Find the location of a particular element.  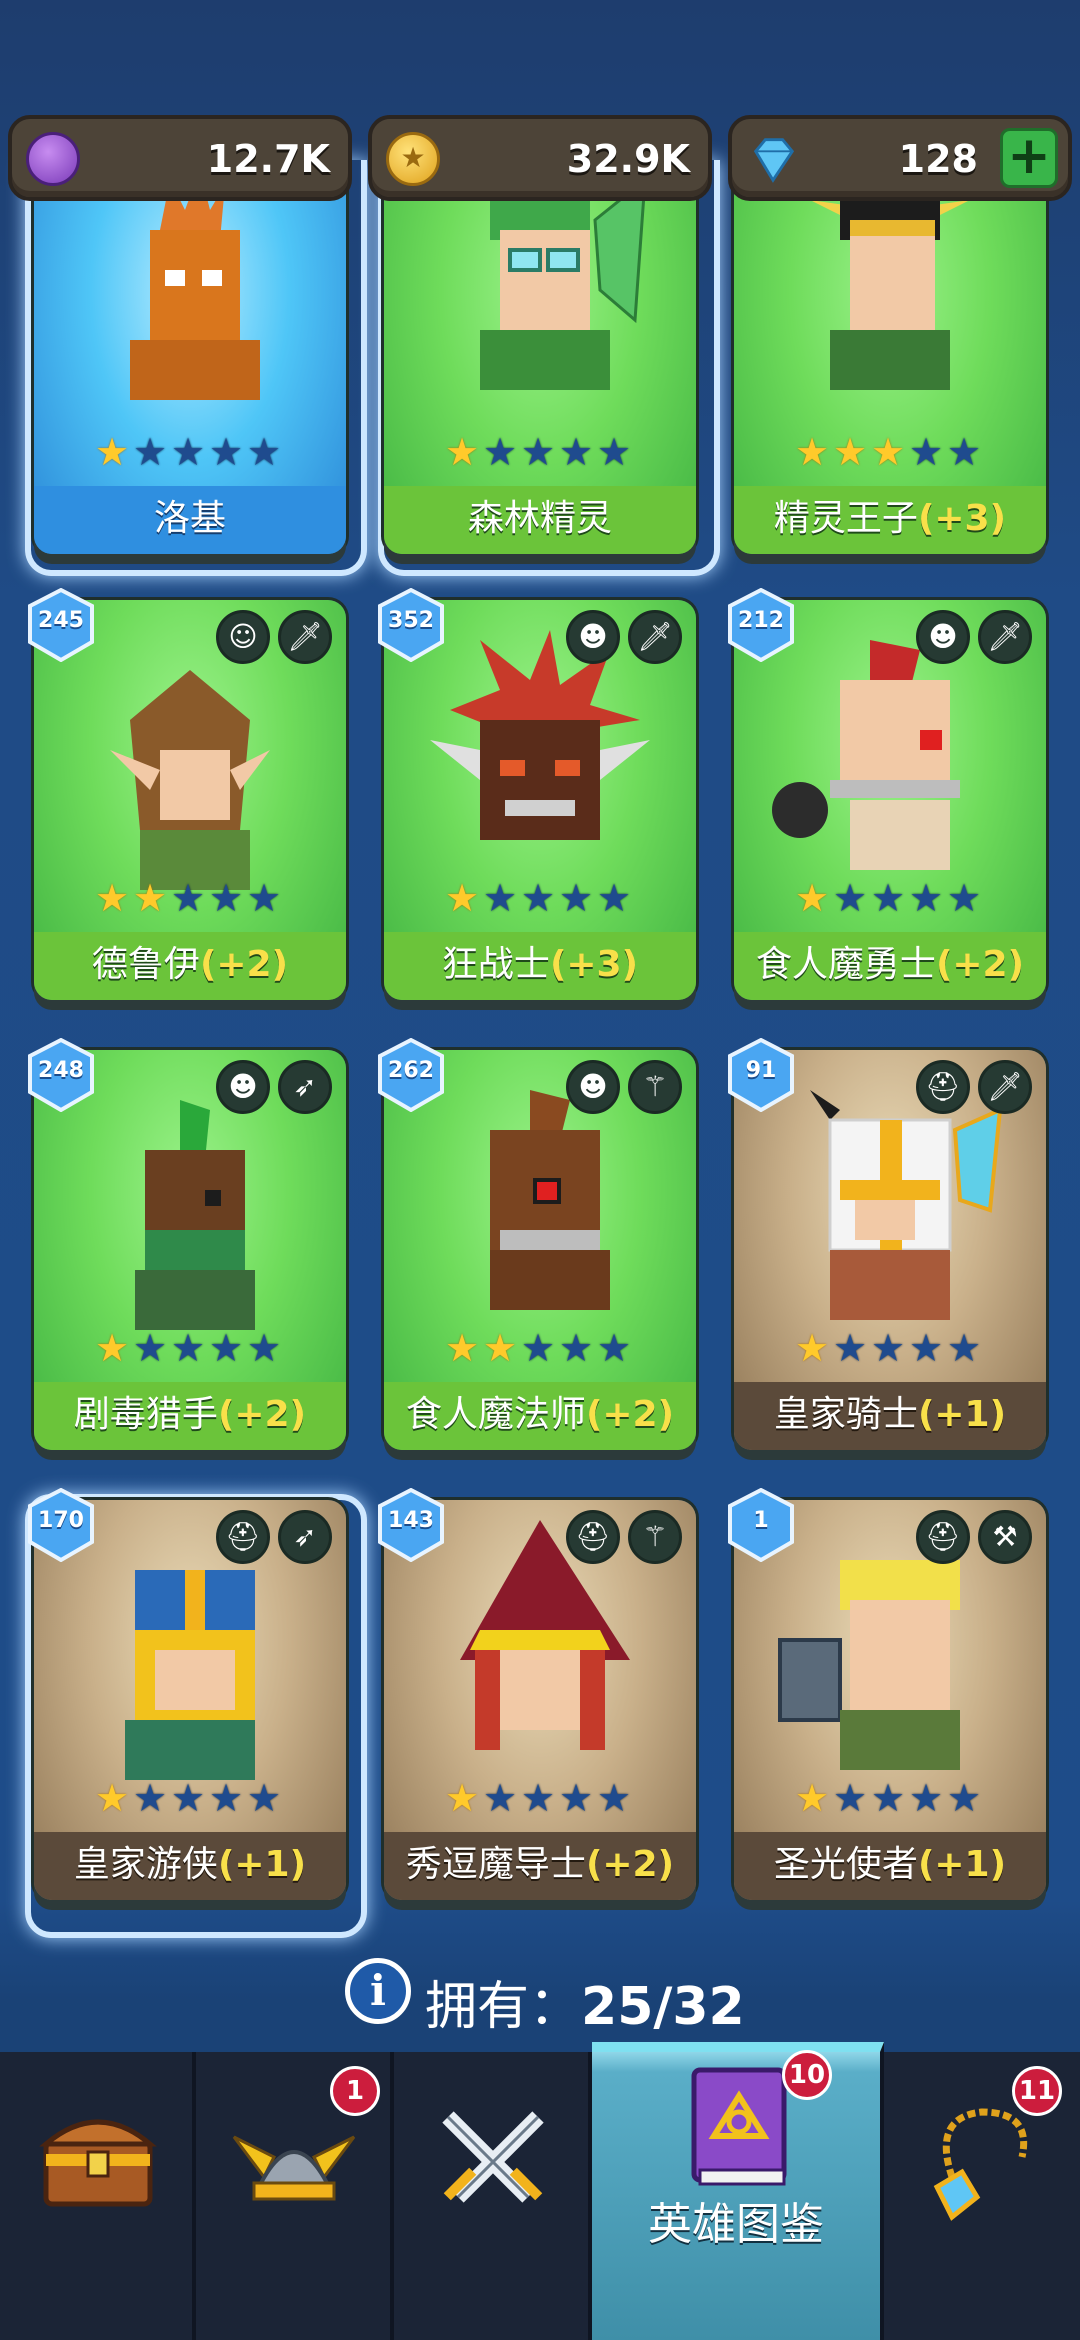

hero-card: ★ ★ ★ ★ ★ 森林精灵 is located at coordinates (540, 352).